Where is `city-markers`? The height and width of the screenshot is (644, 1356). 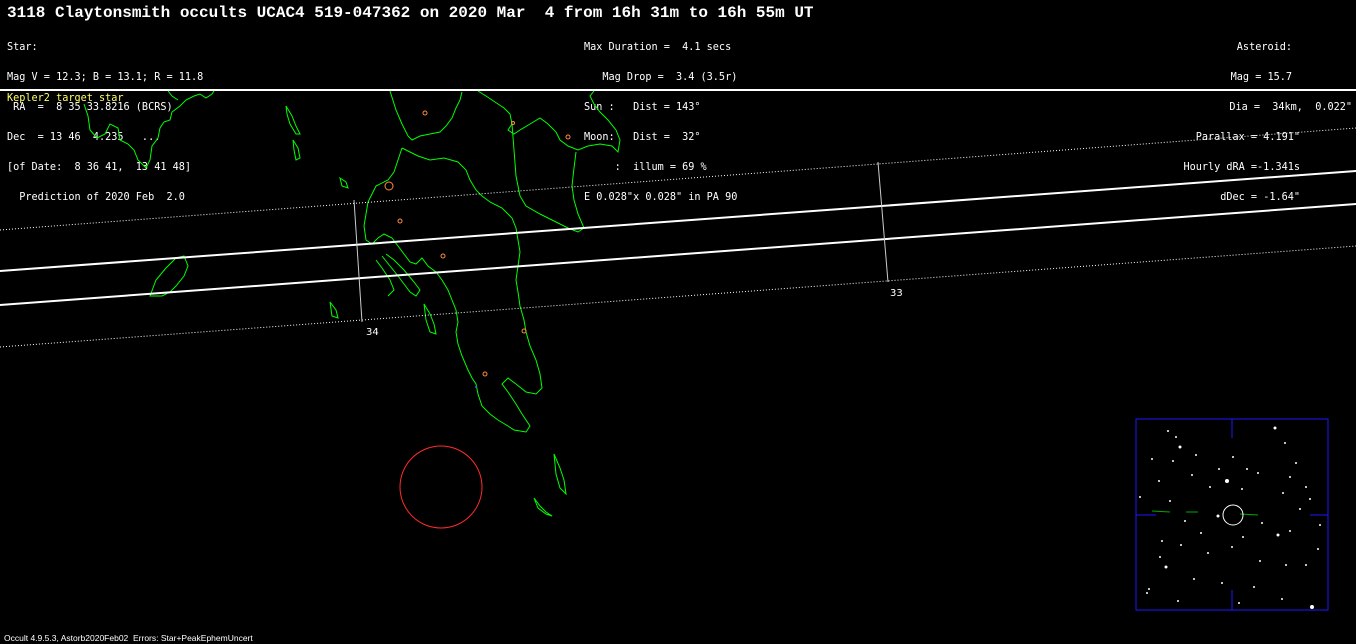
city-markers is located at coordinates (477, 243).